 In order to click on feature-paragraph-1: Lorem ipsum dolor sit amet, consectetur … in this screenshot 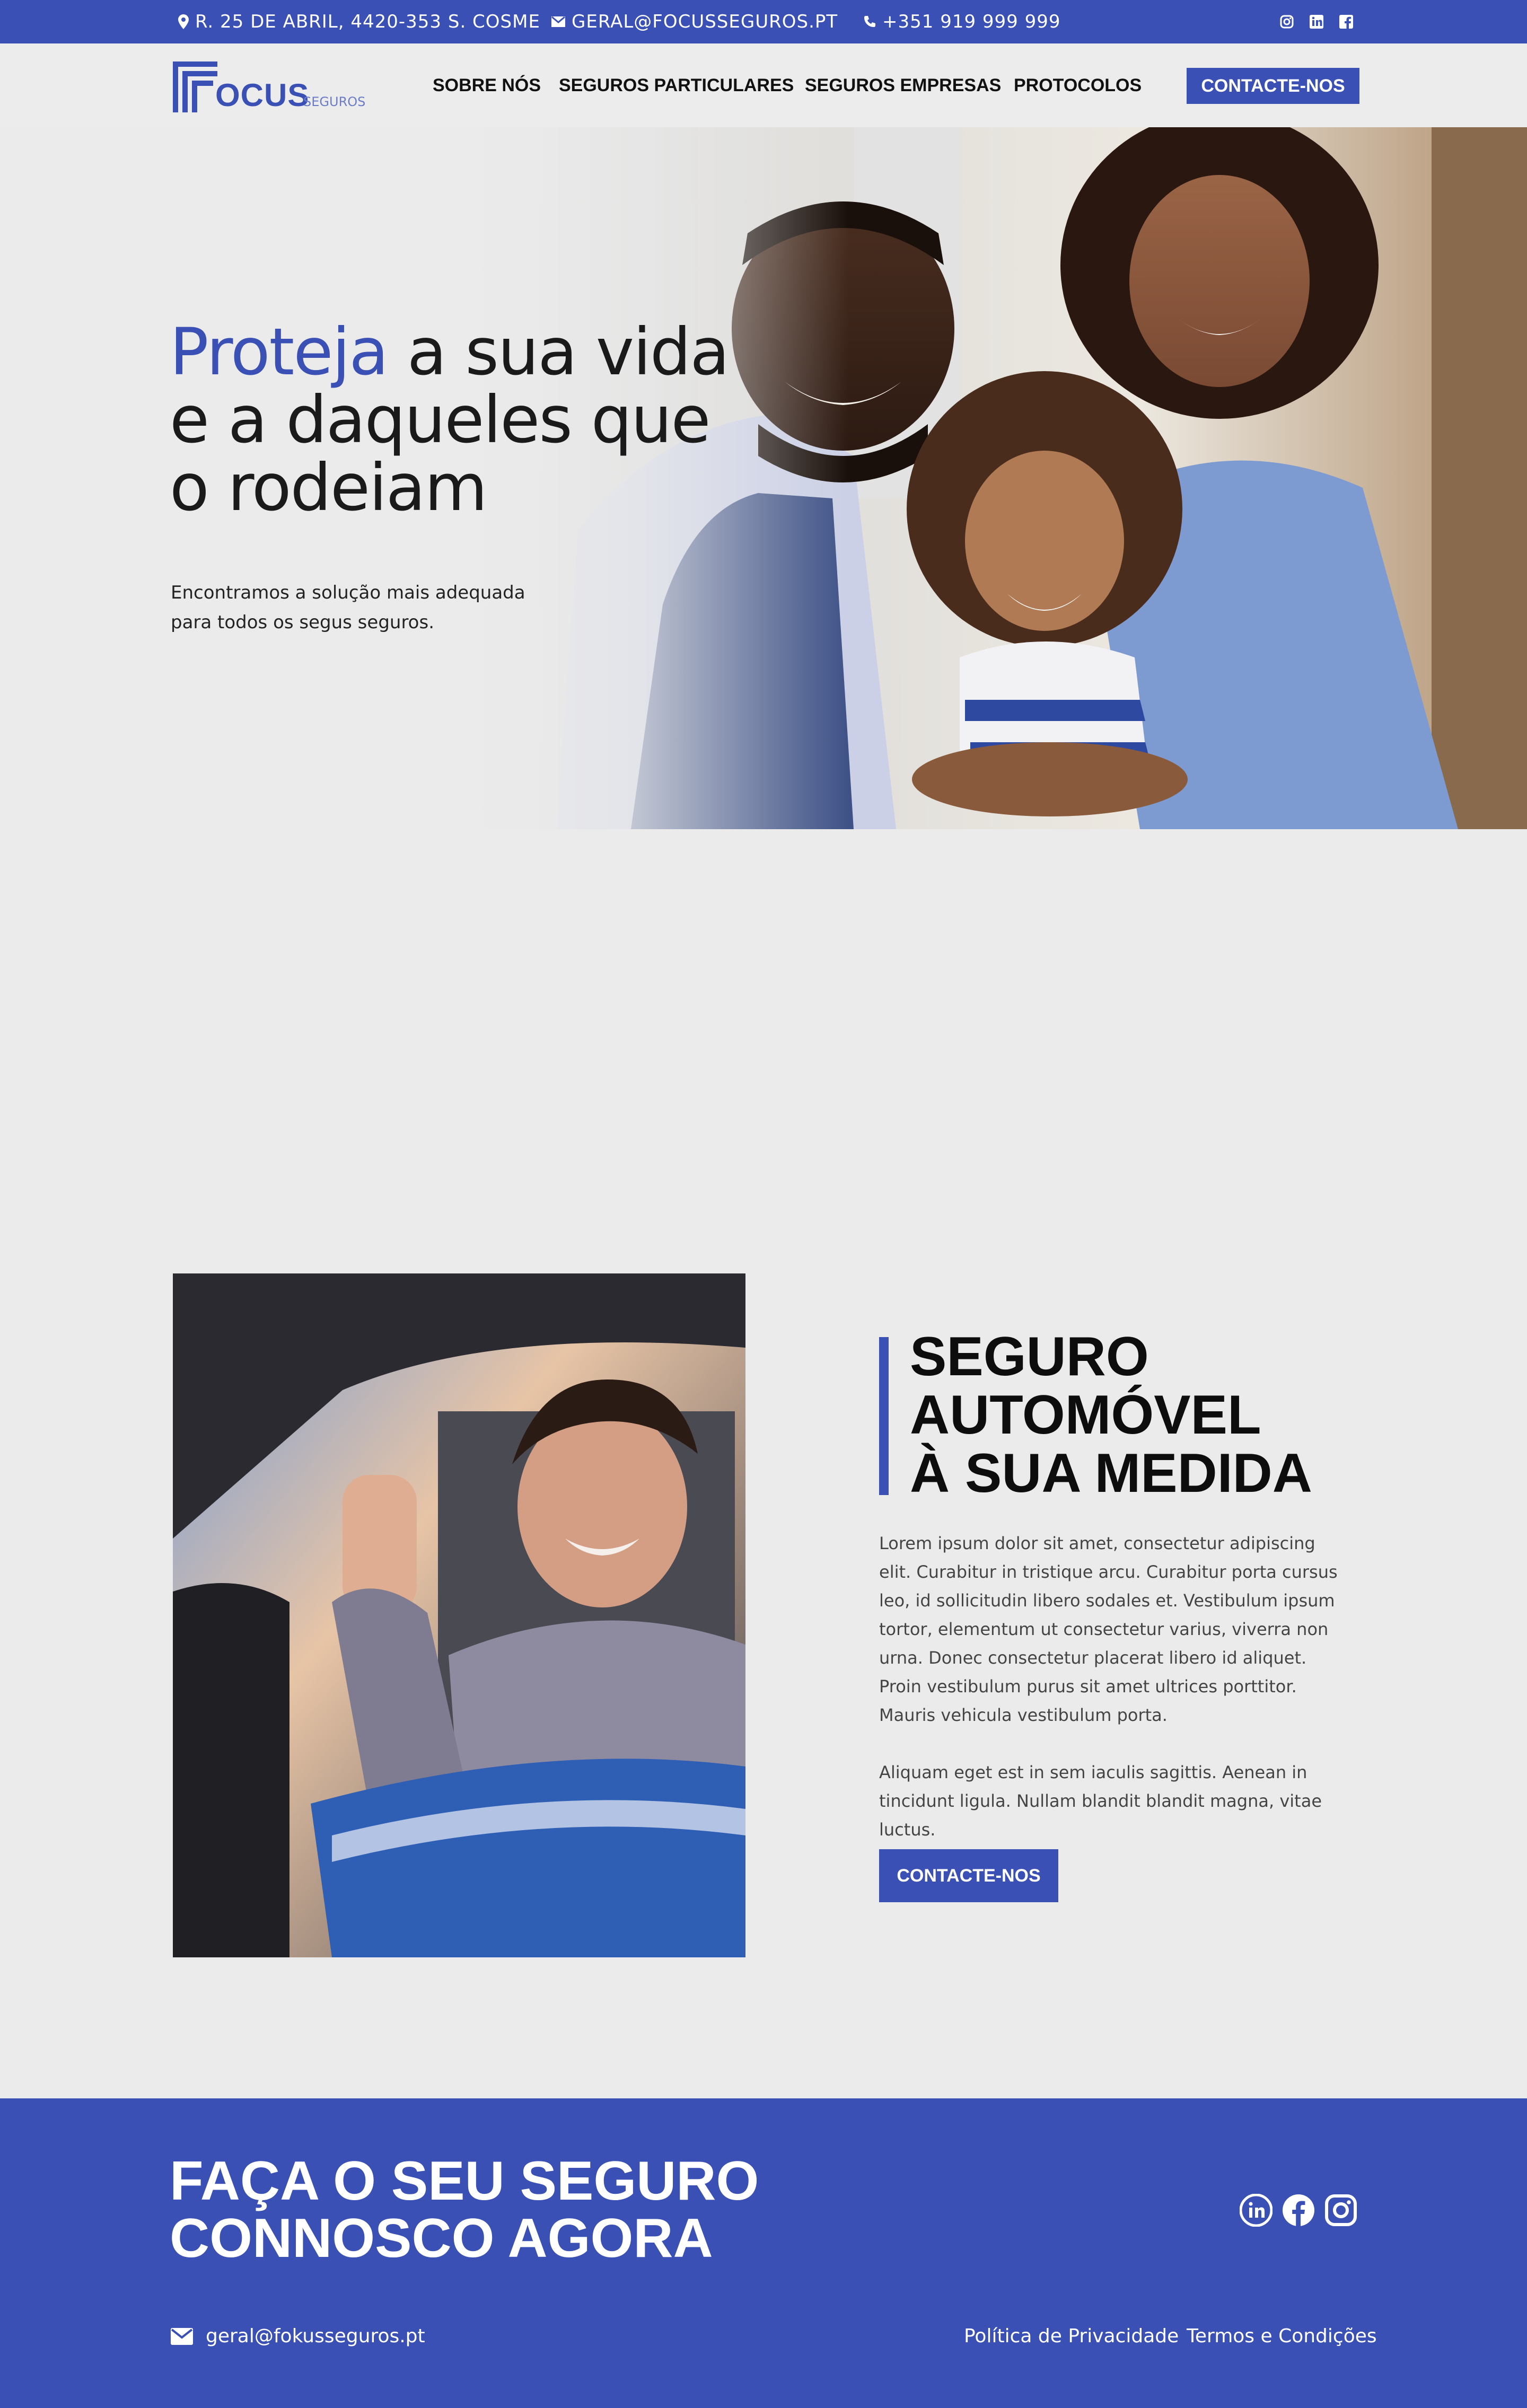, I will do `click(1108, 1629)`.